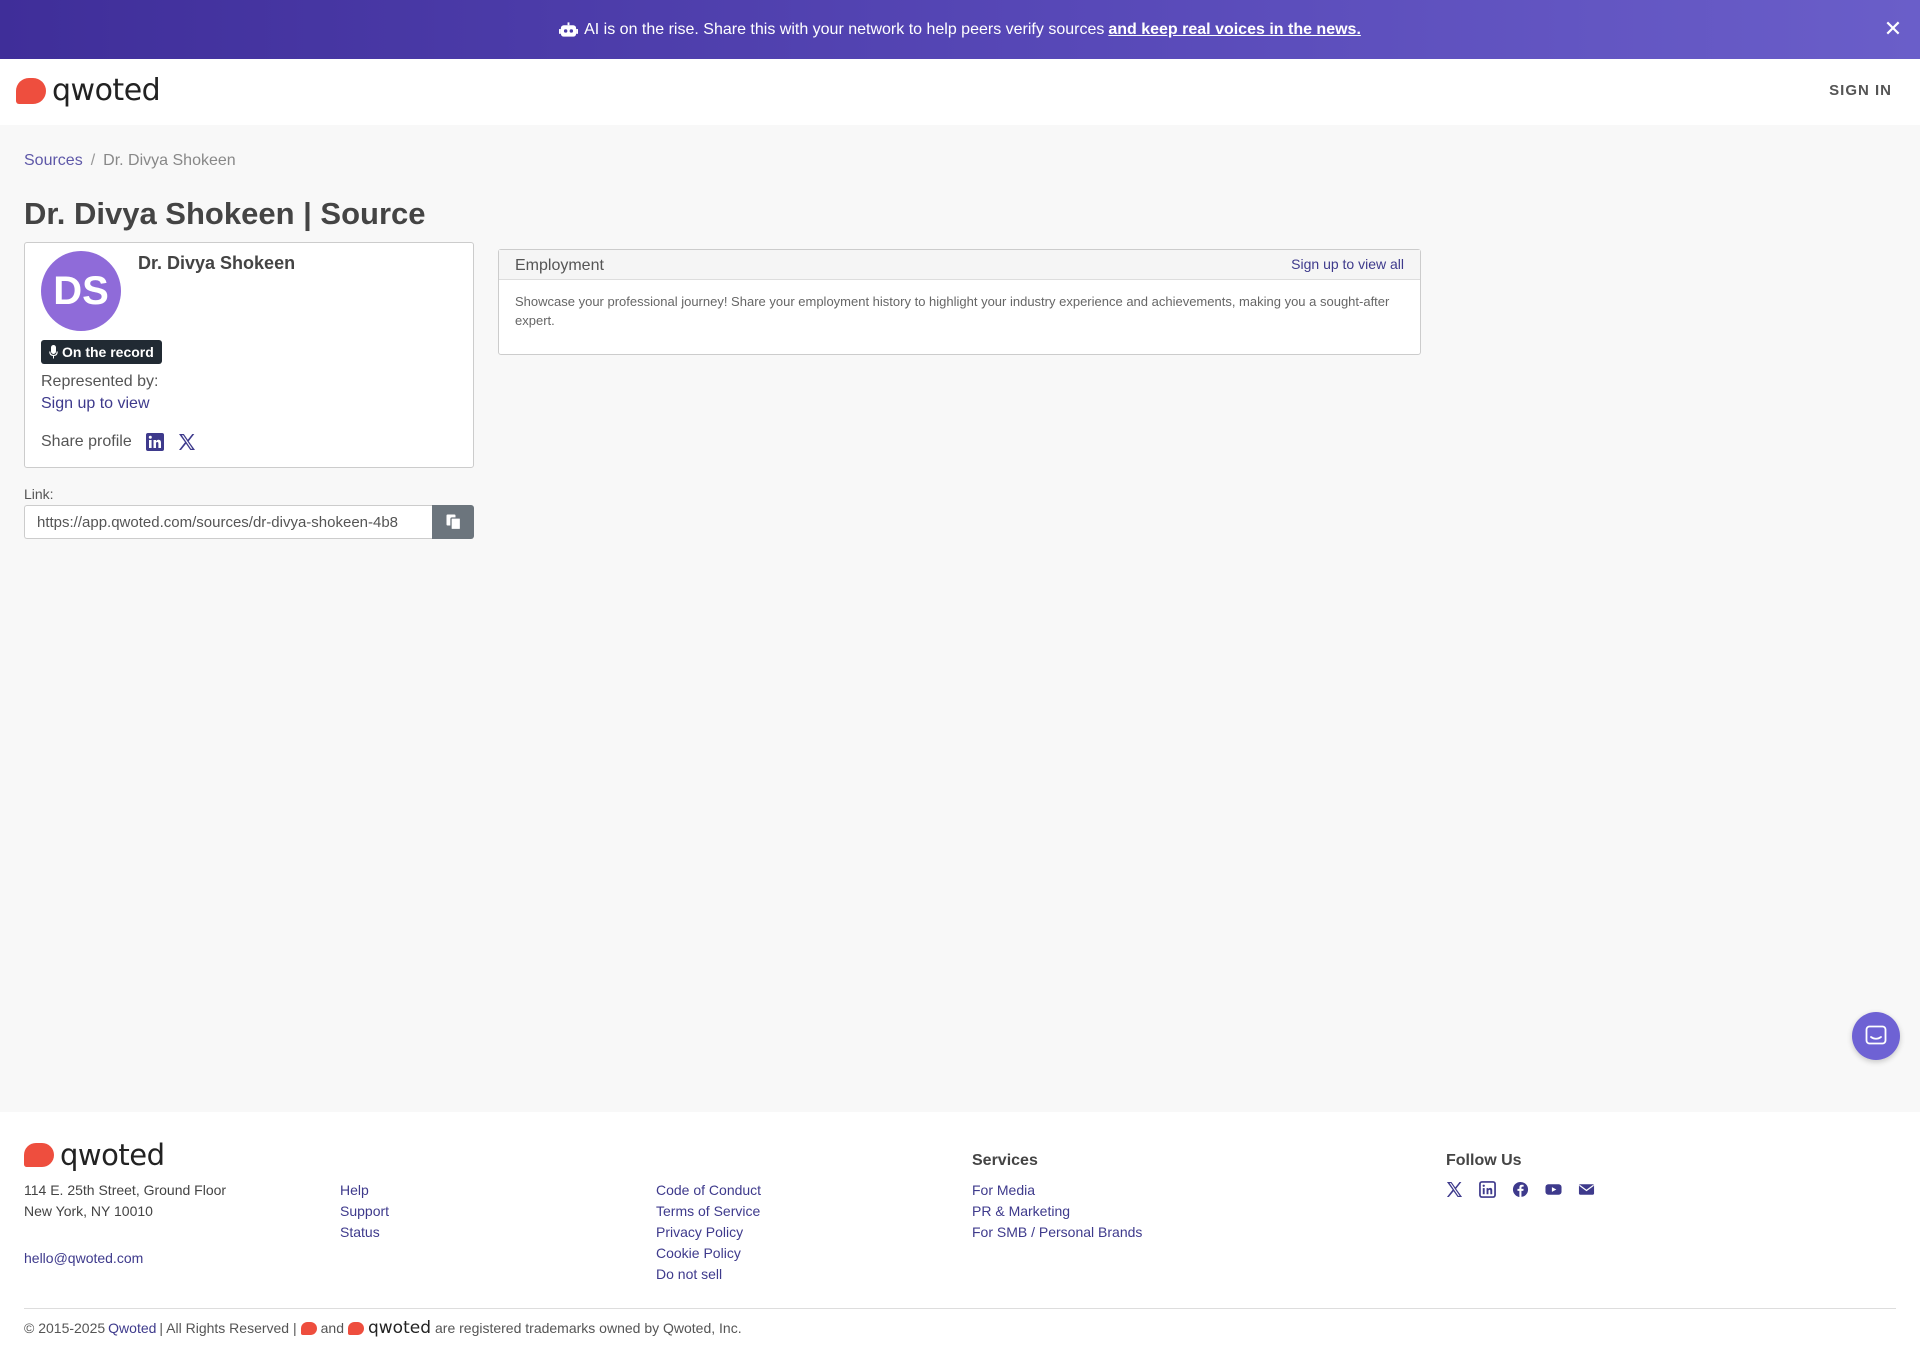  I want to click on employment-header: Employment Sign up to view all, so click(959, 265).